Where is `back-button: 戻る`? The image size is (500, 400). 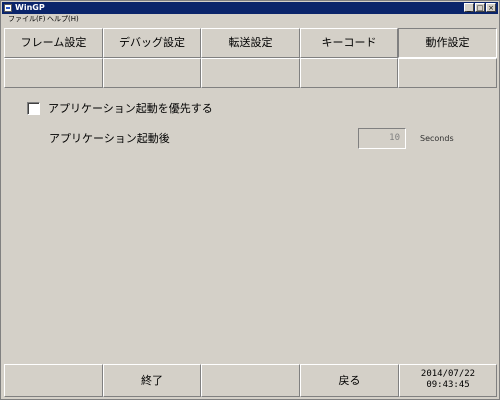 back-button: 戻る is located at coordinates (349, 380).